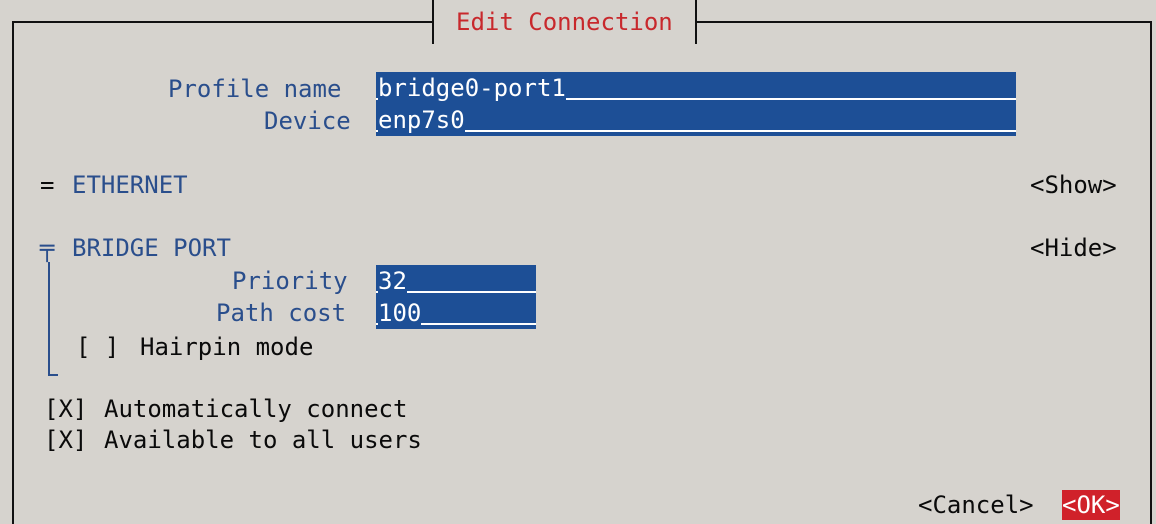 The image size is (1156, 524). What do you see at coordinates (456, 313) in the screenshot?
I see `path-cost-field: 100` at bounding box center [456, 313].